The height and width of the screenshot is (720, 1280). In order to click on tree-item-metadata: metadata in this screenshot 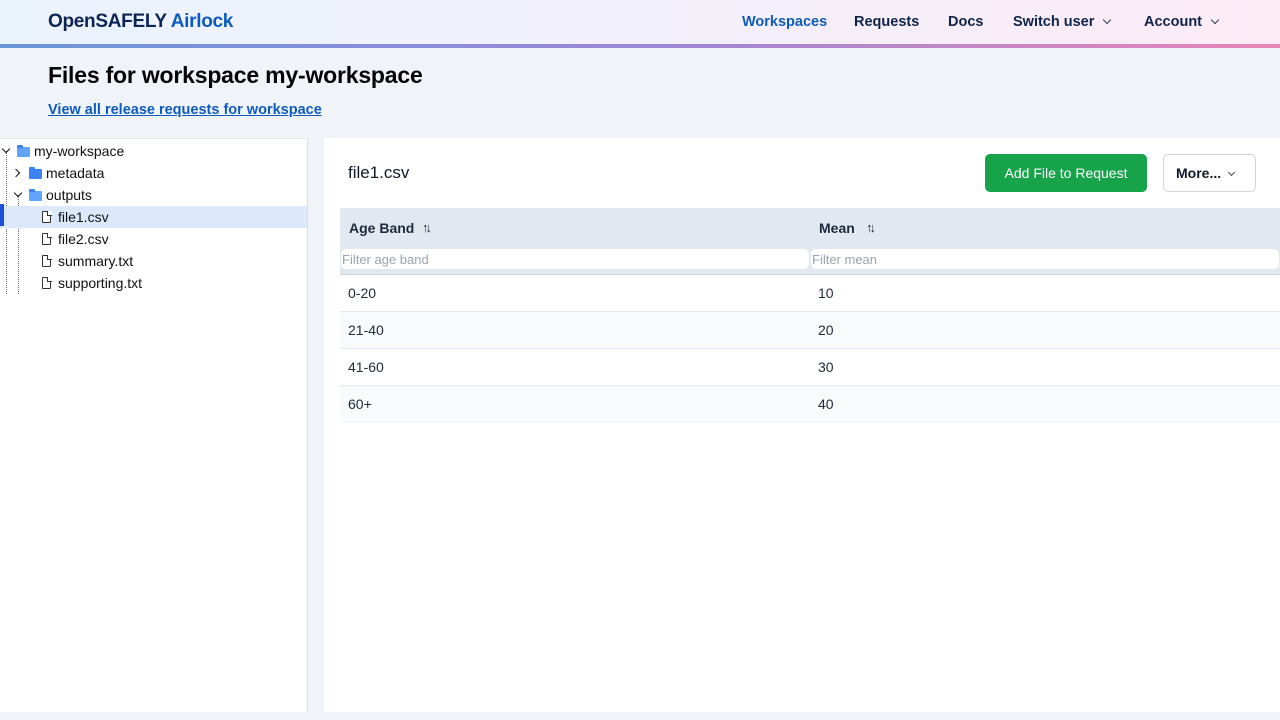, I will do `click(153, 173)`.